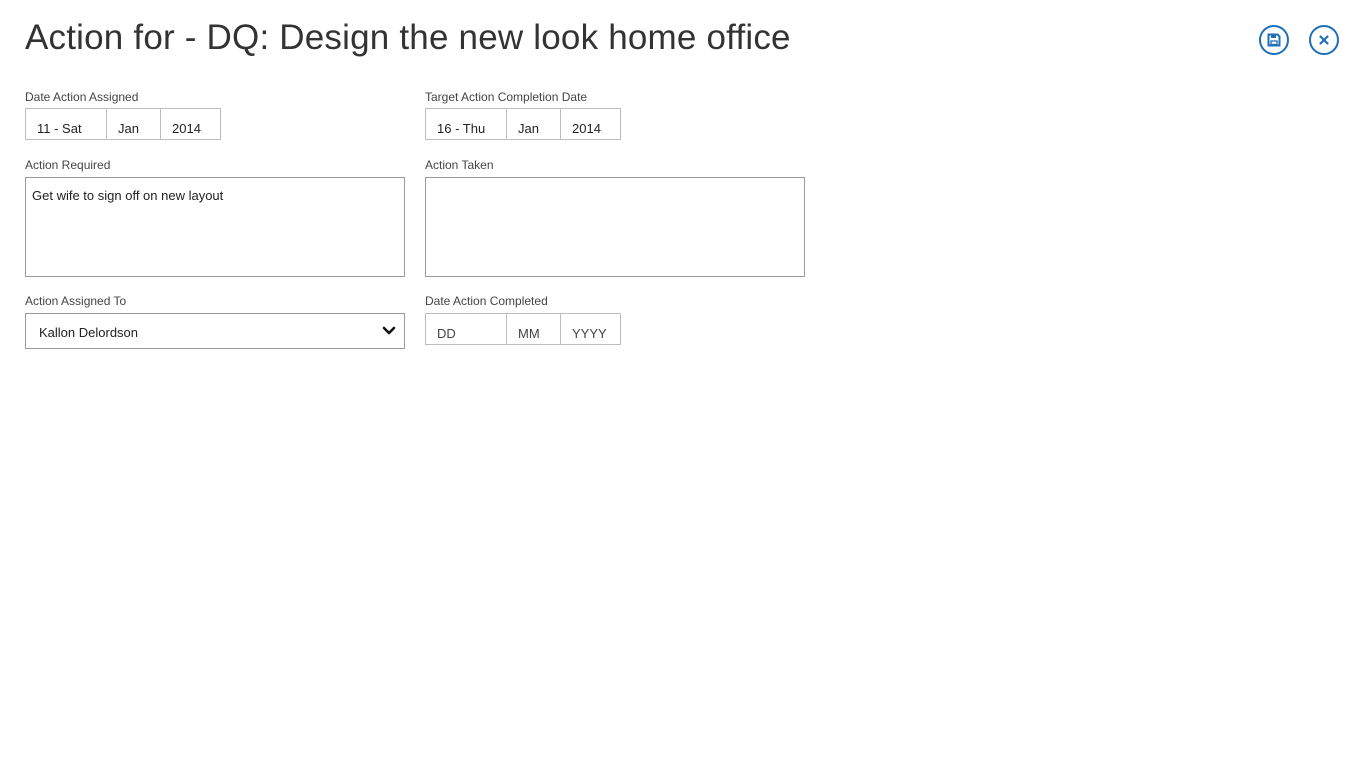  I want to click on target-date-year-field: 2014, so click(590, 124).